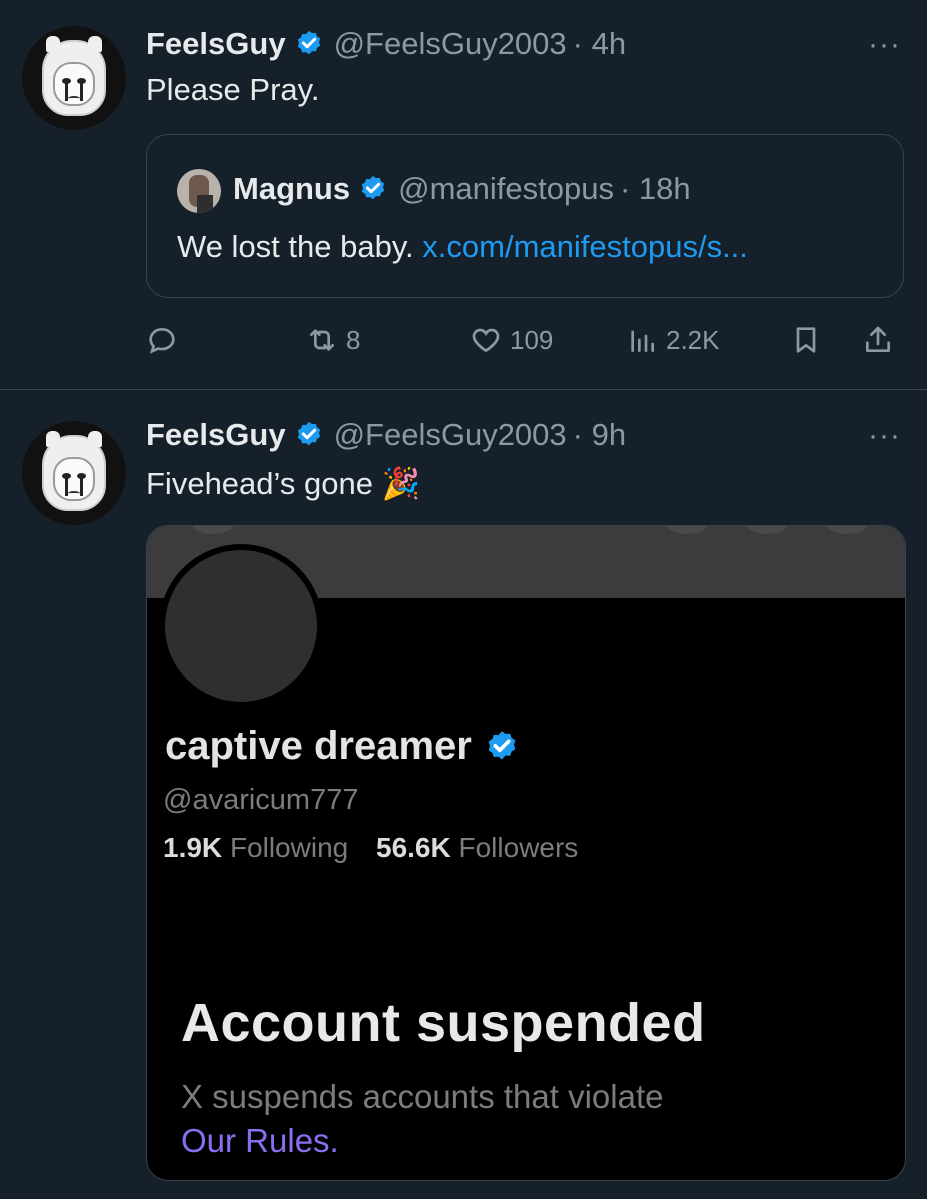  I want to click on profile-stats: 1.9K Following 56.6K Followers, so click(370, 848).